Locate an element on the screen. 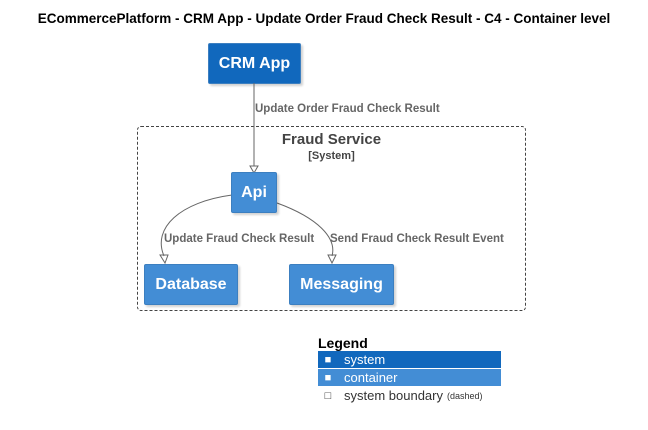 This screenshot has width=648, height=430. relation-label-crm-to-api: Update Order Fraud Check Result is located at coordinates (347, 109).